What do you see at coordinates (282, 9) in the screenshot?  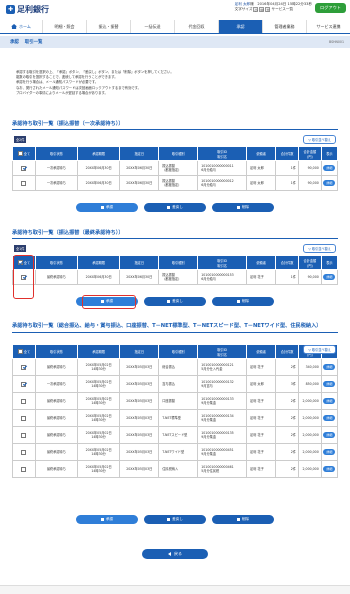 I see `service-list-link: サービス一覧` at bounding box center [282, 9].